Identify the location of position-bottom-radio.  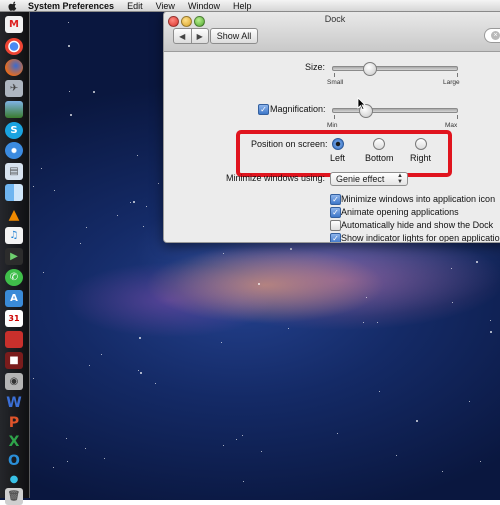
(379, 144).